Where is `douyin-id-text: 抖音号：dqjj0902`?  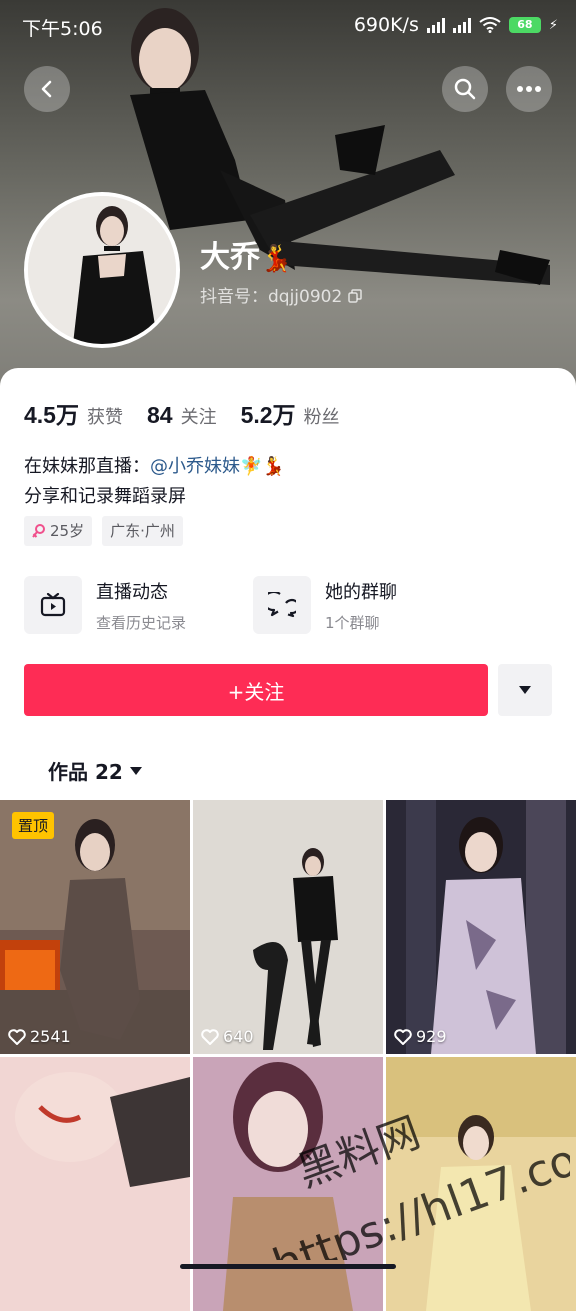 douyin-id-text: 抖音号：dqjj0902 is located at coordinates (271, 297).